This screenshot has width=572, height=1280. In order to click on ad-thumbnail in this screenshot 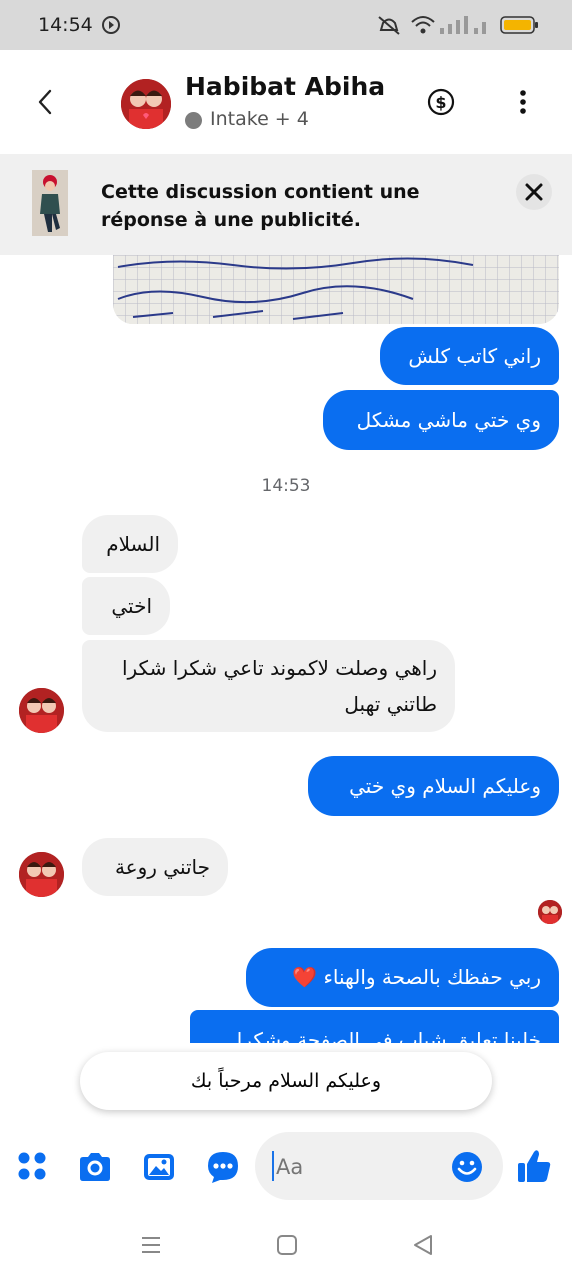, I will do `click(50, 203)`.